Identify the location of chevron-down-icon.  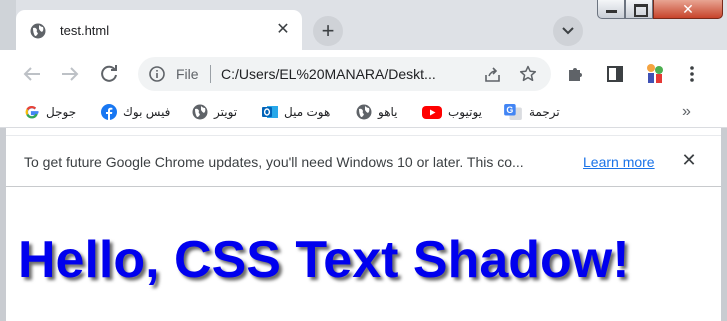
(568, 31).